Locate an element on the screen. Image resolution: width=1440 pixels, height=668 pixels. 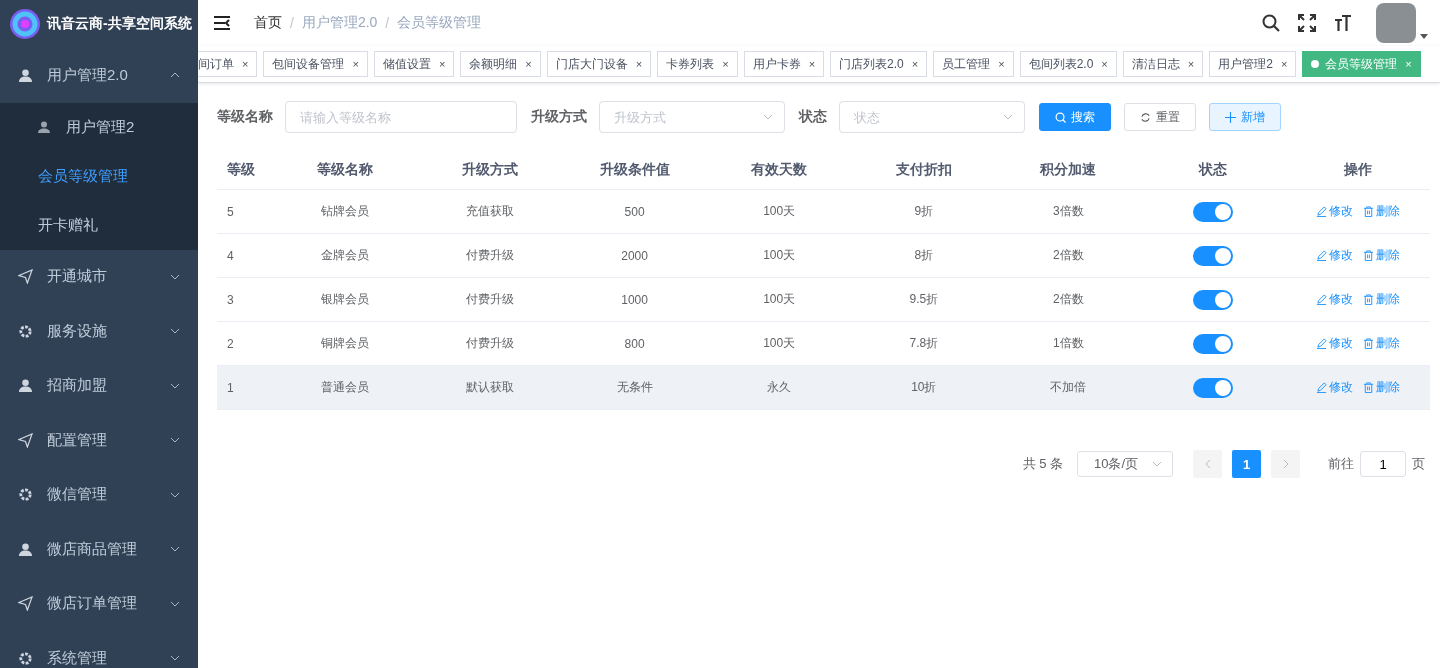
table-cell: 7.8折 is located at coordinates (924, 343).